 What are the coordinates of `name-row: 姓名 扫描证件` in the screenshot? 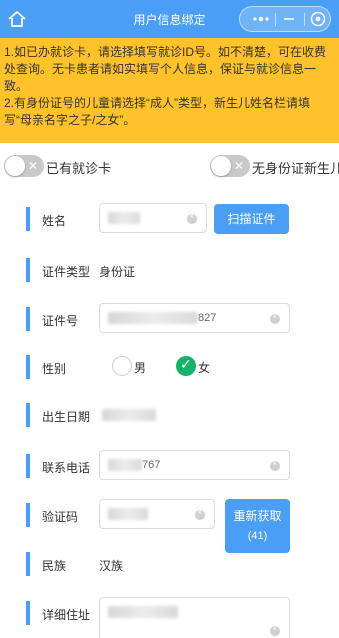 It's located at (176, 219).